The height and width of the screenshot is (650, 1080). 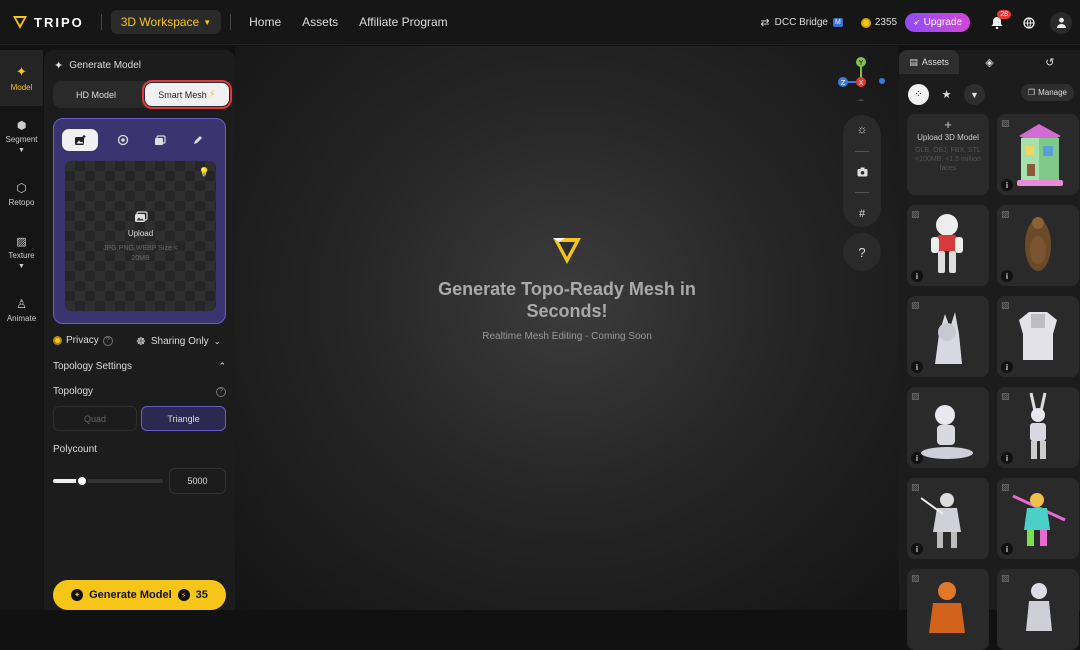 What do you see at coordinates (21, 125) in the screenshot?
I see `cube-icon: ⬢` at bounding box center [21, 125].